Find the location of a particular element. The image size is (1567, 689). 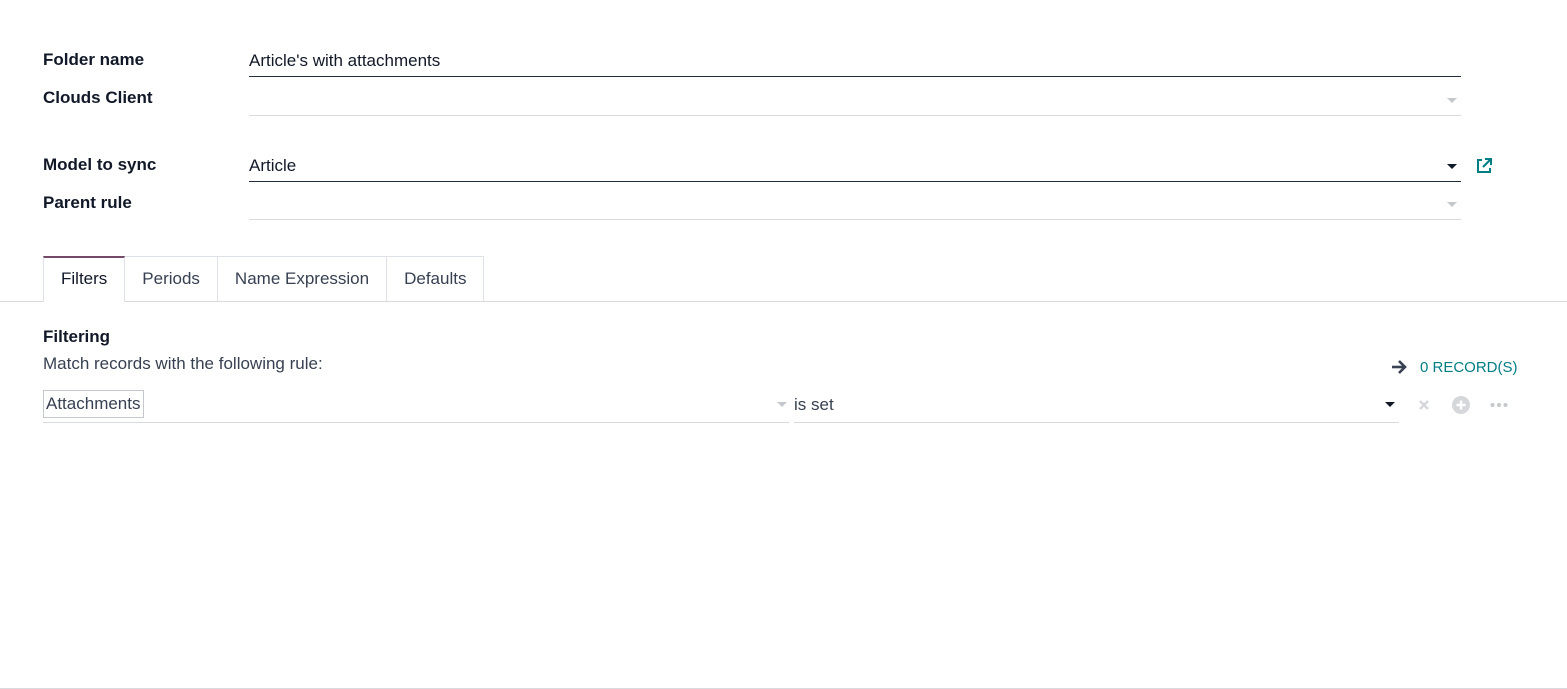

rule-actions is located at coordinates (1461, 405).